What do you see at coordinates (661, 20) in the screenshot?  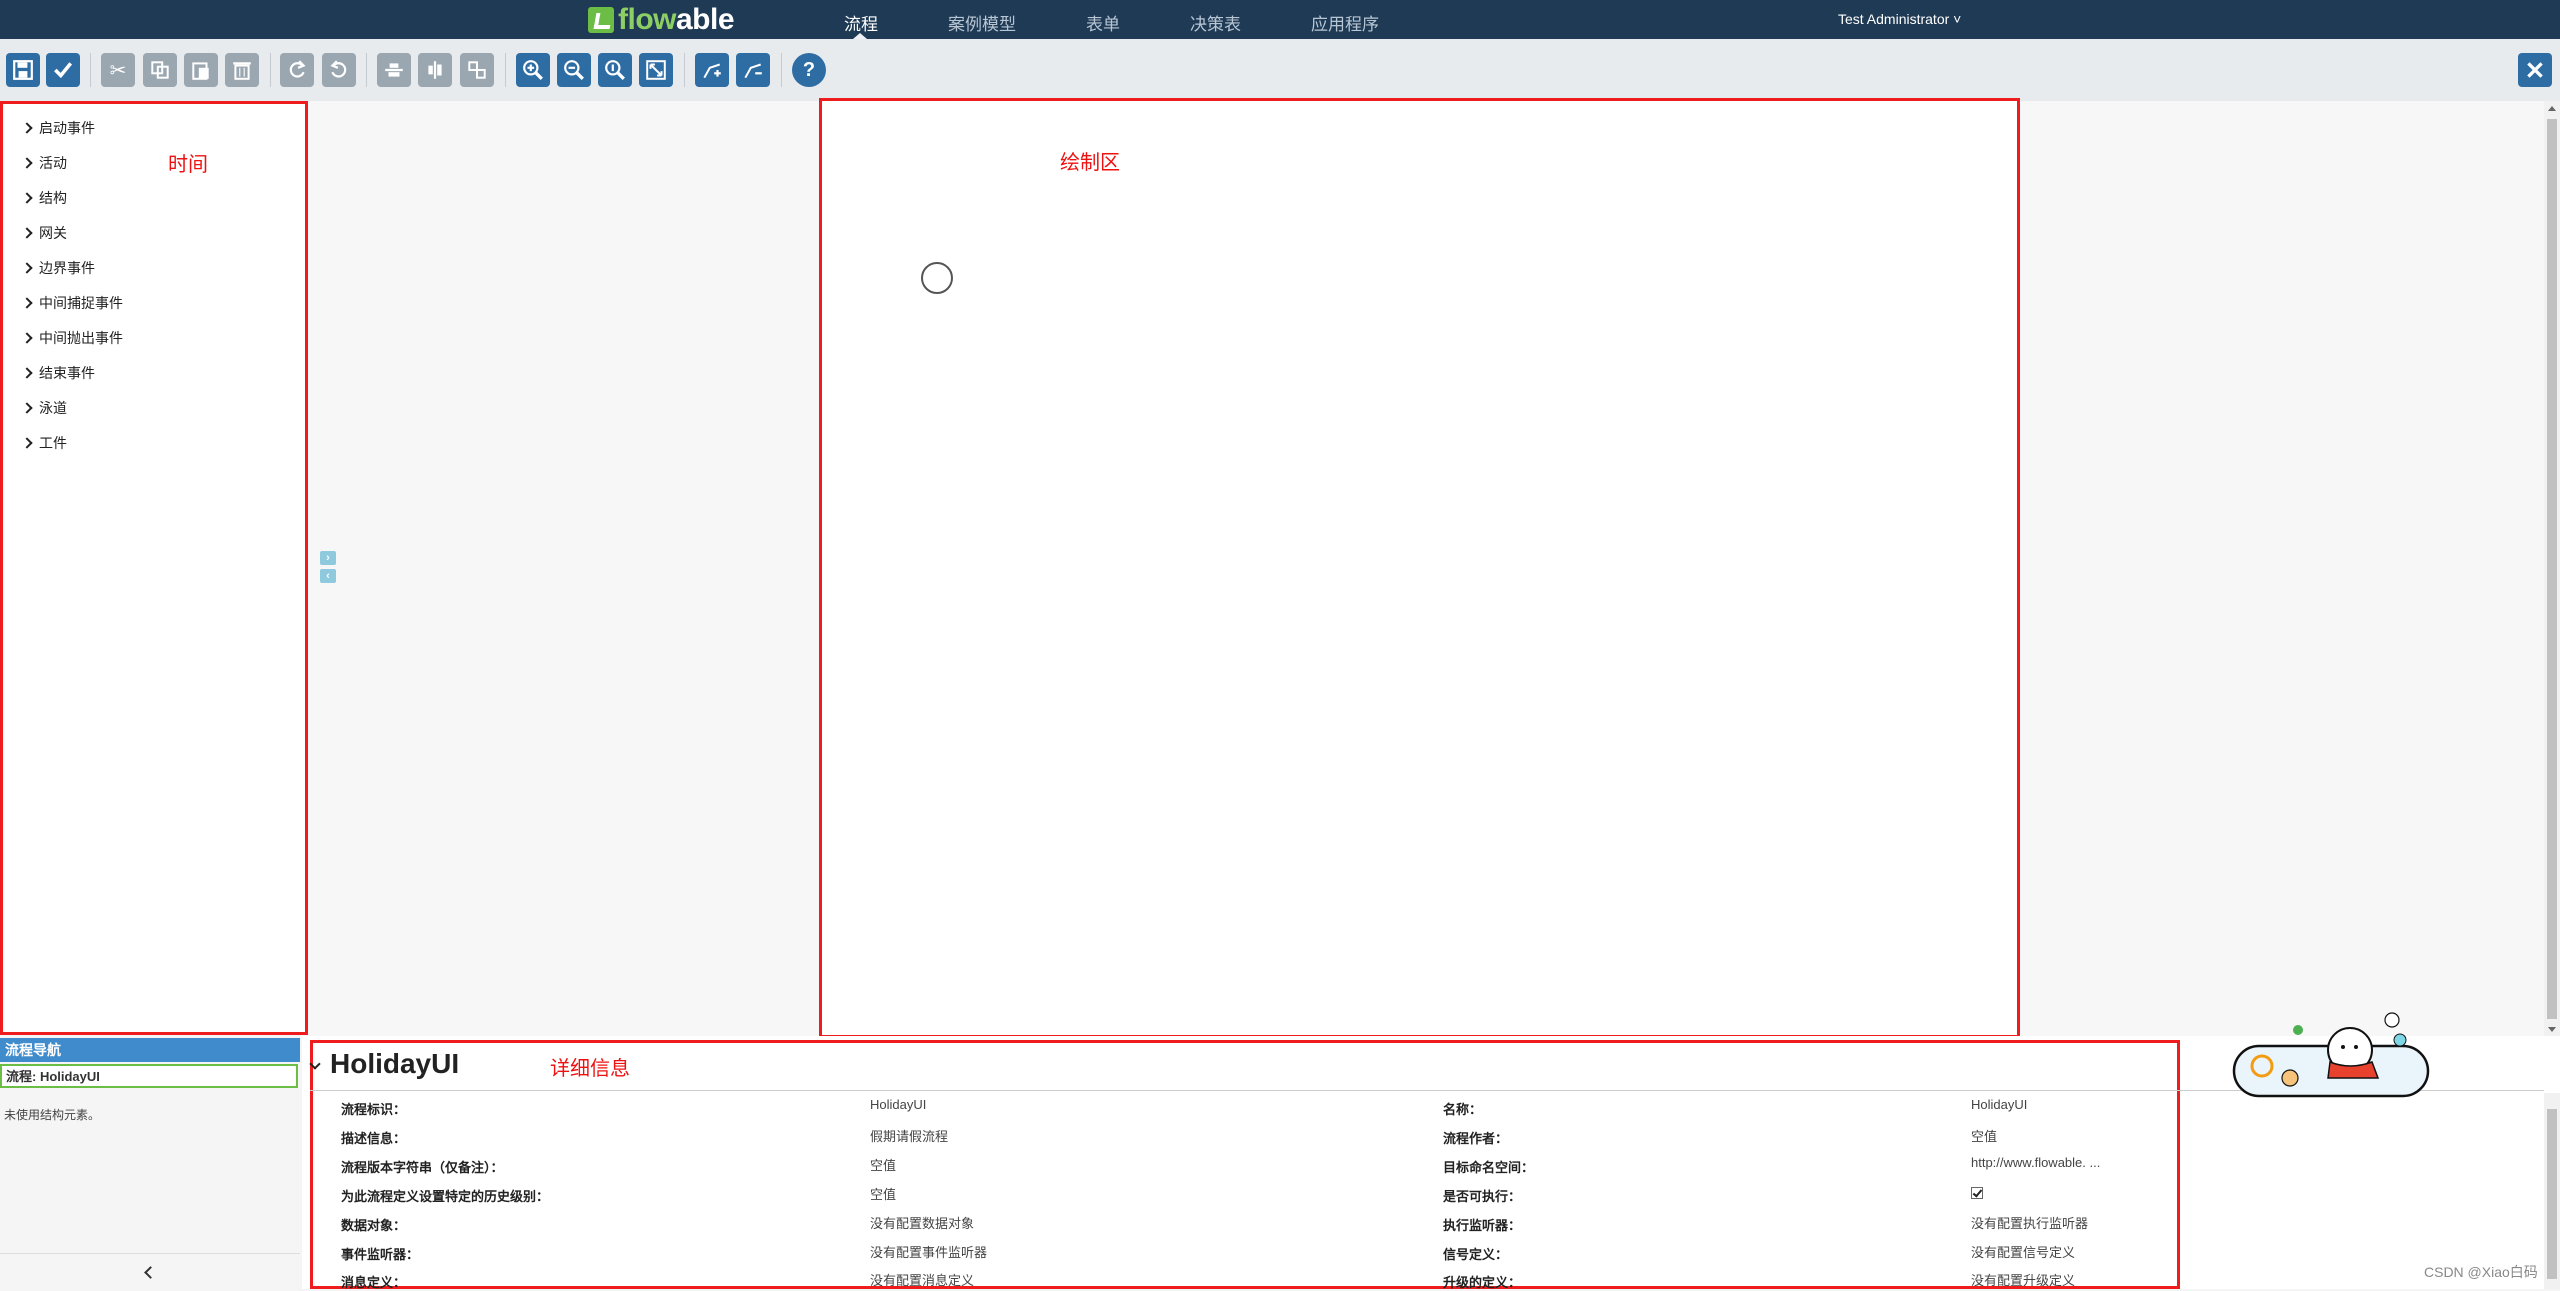 I see `flowable-logo: flowable` at bounding box center [661, 20].